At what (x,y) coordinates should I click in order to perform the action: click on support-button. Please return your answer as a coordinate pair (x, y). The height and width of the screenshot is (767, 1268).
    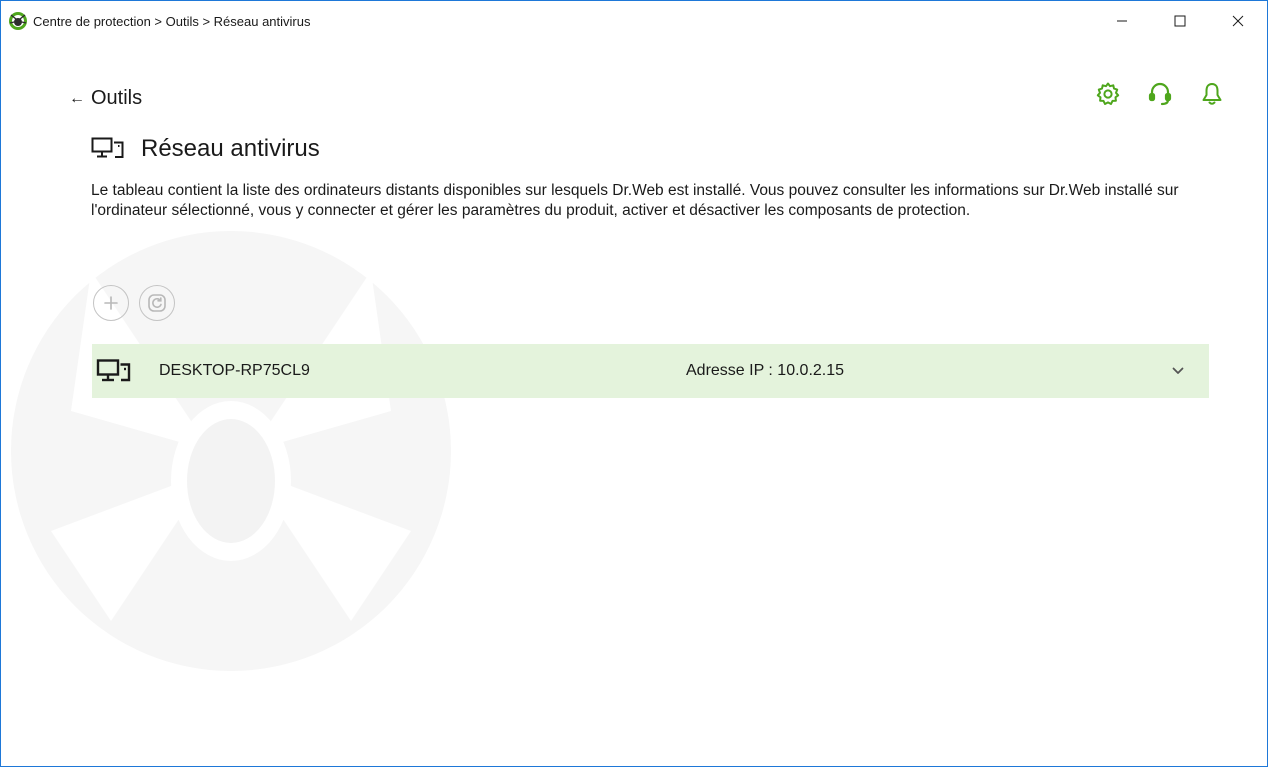
    Looking at the image, I should click on (1160, 94).